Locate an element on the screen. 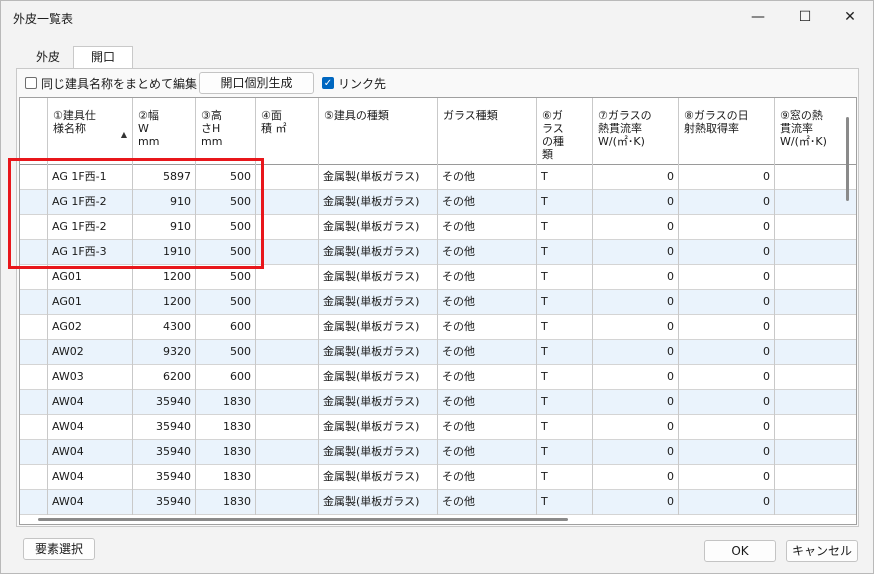  cell-height: 600 is located at coordinates (226, 327).